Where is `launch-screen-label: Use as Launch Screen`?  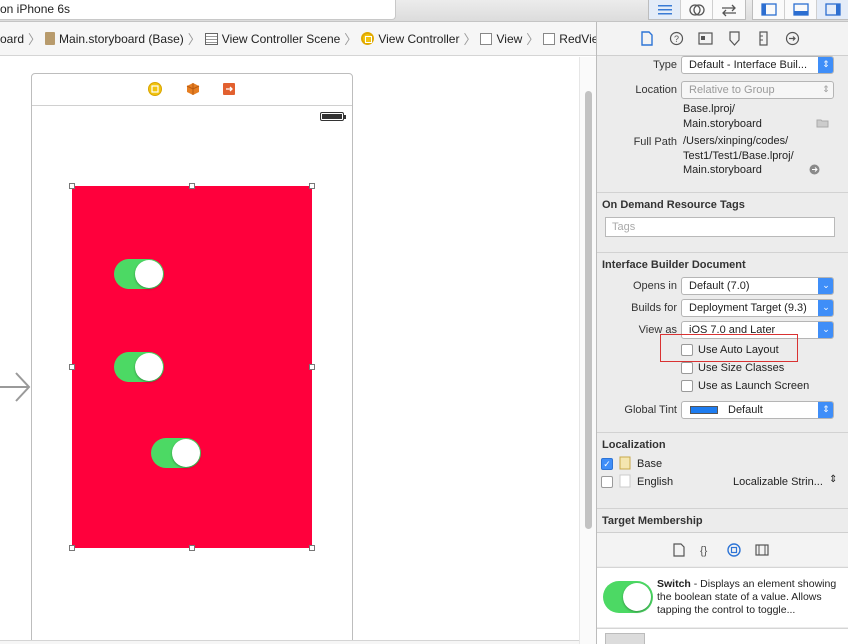
launch-screen-label: Use as Launch Screen is located at coordinates (754, 386).